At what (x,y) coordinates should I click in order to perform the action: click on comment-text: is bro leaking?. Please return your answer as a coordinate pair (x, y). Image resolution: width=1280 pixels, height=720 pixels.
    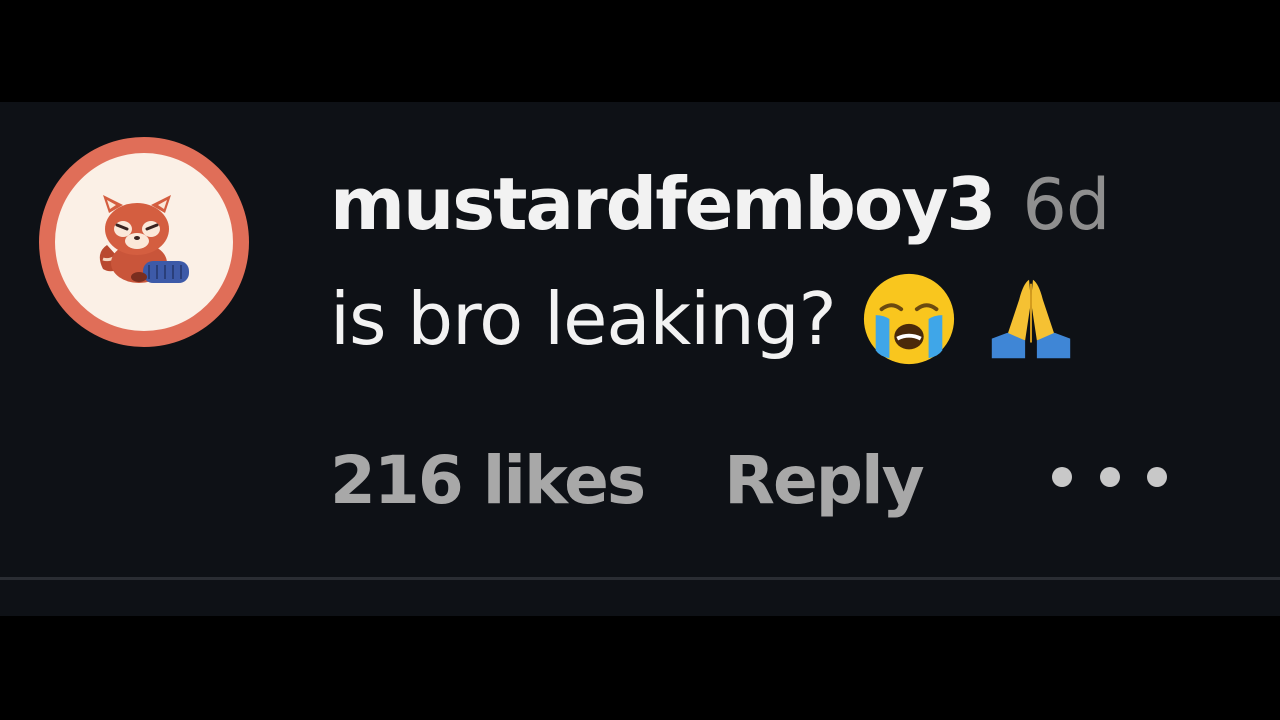
    Looking at the image, I should click on (583, 319).